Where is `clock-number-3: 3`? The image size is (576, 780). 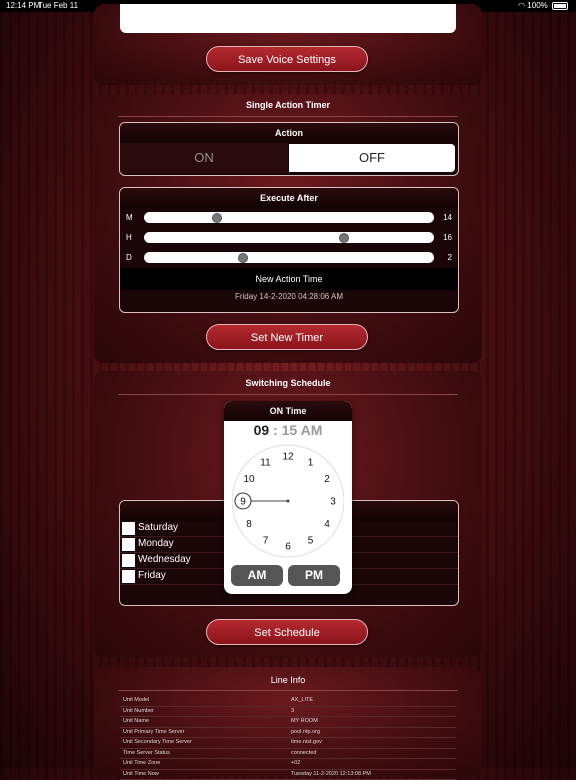 clock-number-3: 3 is located at coordinates (333, 502).